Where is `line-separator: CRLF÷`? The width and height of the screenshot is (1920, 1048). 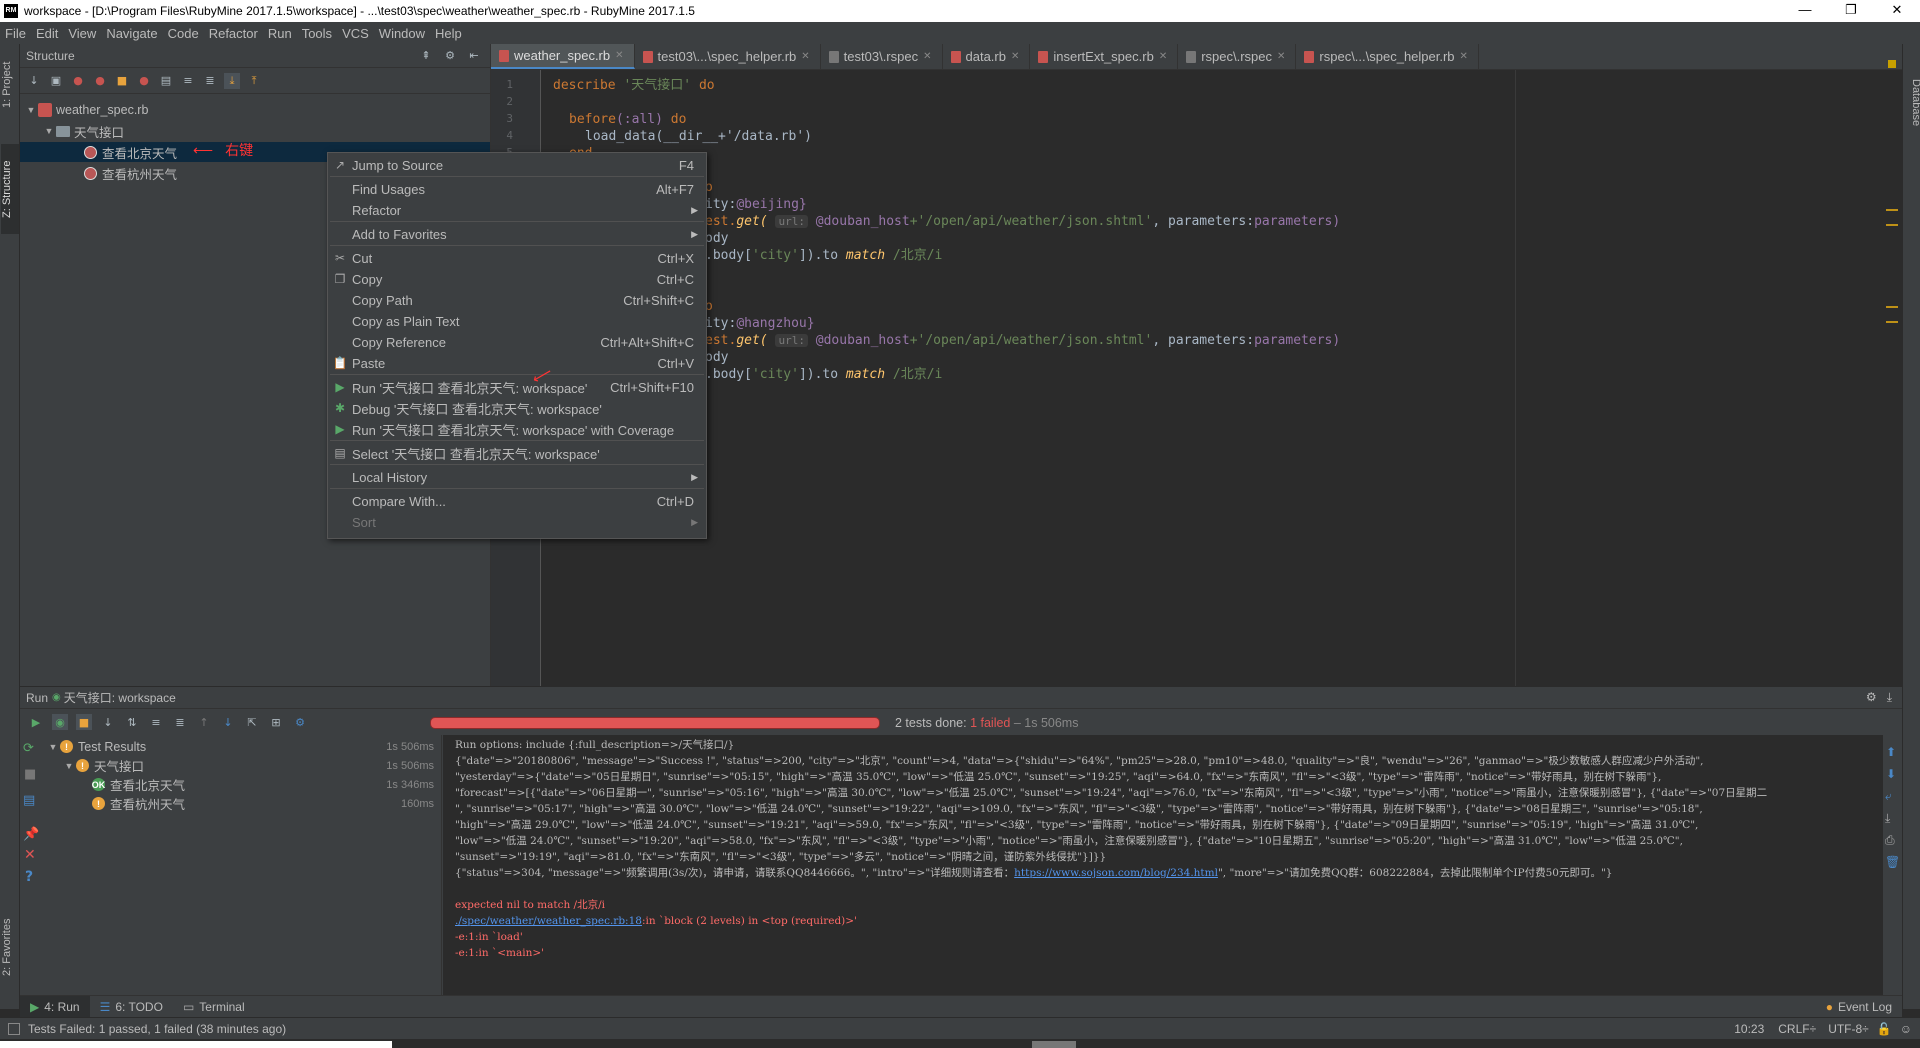 line-separator: CRLF÷ is located at coordinates (1803, 1029).